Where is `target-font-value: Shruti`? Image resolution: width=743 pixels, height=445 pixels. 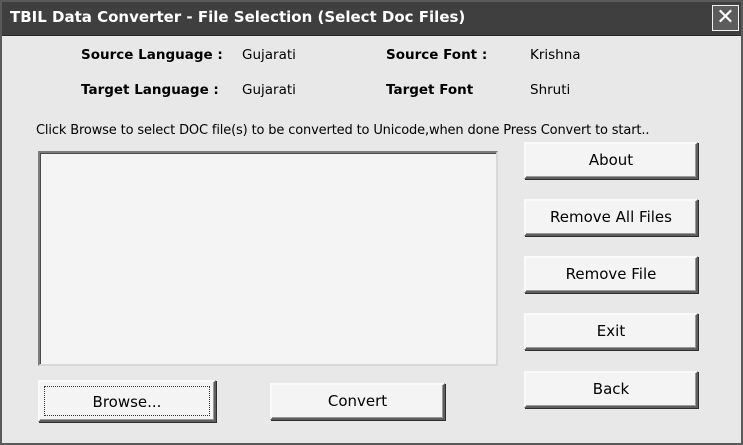
target-font-value: Shruti is located at coordinates (550, 90).